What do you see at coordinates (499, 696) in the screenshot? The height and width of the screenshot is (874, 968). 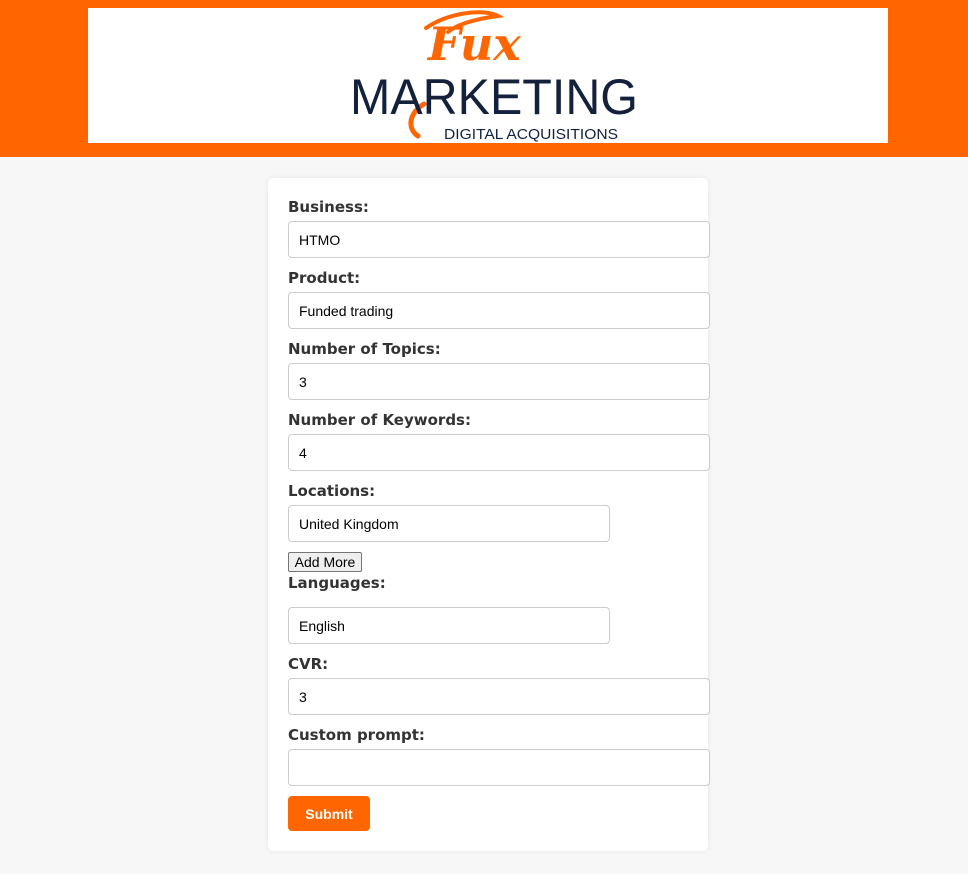 I see `cvr-input` at bounding box center [499, 696].